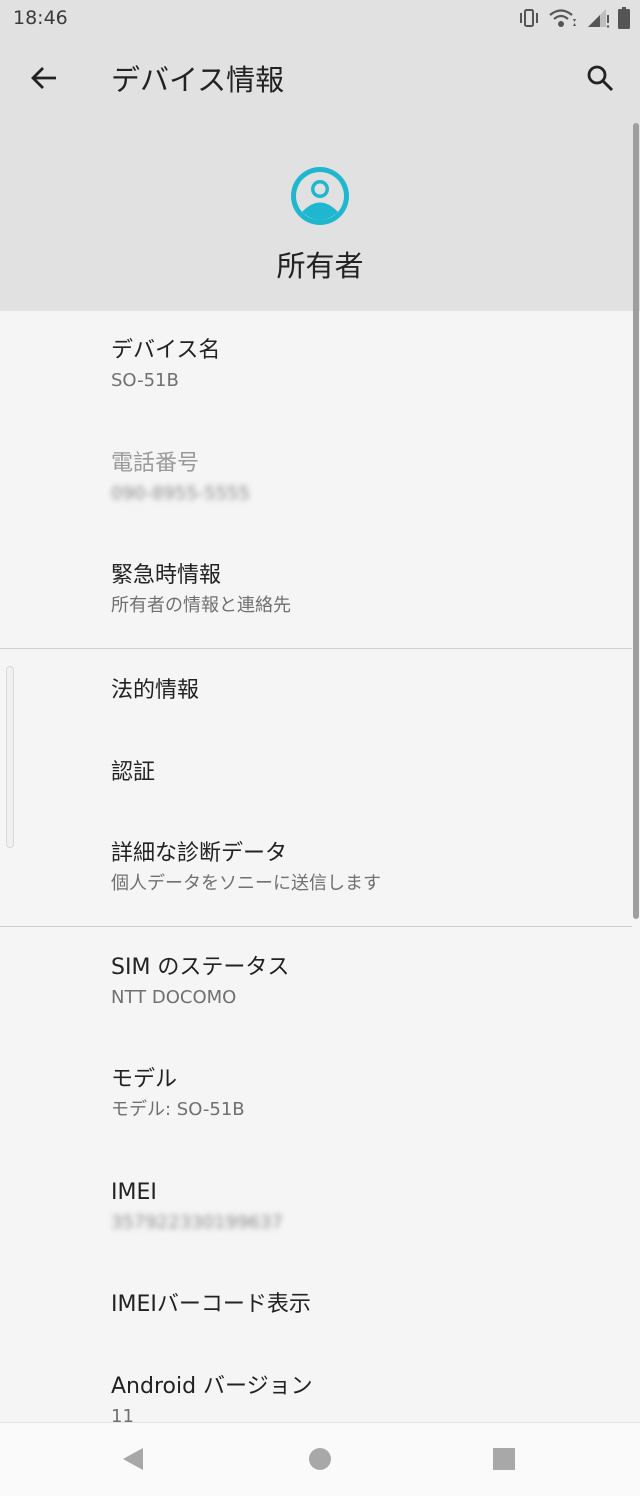 The image size is (640, 1496). I want to click on status-bar: 18:46, so click(320, 19).